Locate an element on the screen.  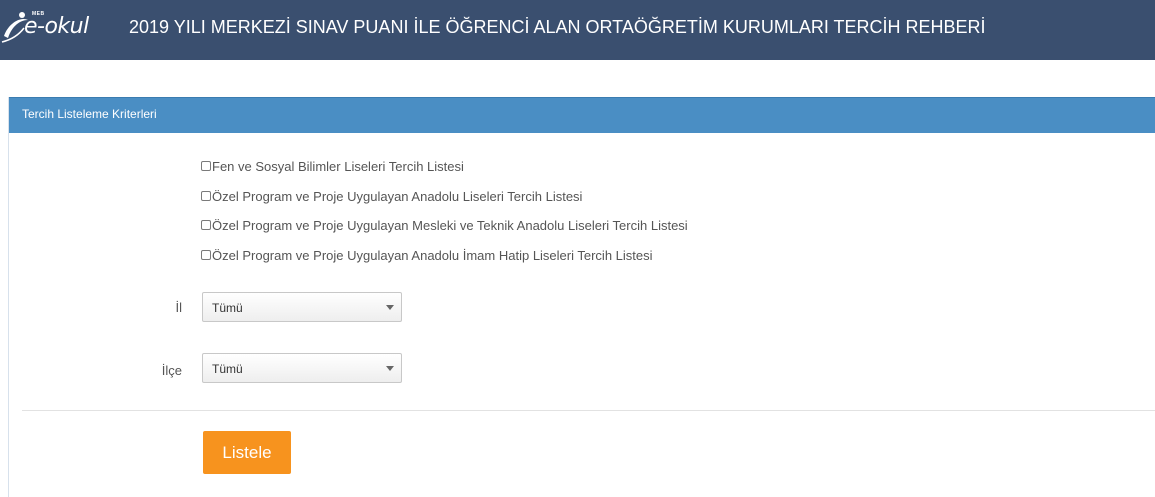
il-select-value: Tümü is located at coordinates (227, 308).